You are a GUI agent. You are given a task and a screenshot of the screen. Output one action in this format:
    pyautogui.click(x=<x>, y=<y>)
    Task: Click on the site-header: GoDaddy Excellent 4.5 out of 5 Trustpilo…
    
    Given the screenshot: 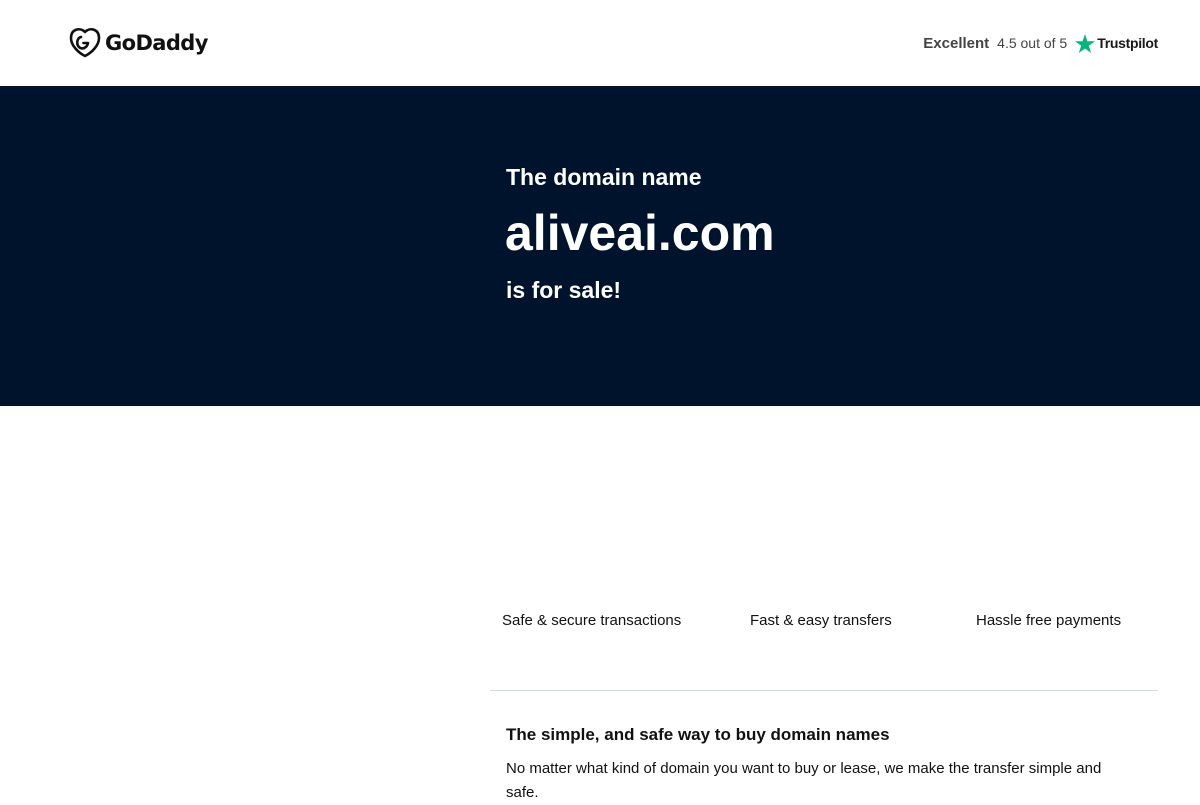 What is the action you would take?
    pyautogui.click(x=600, y=43)
    